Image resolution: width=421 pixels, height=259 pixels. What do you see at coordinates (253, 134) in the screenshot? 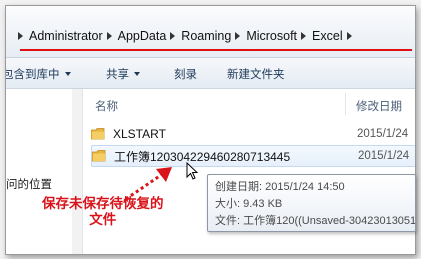
I see `list-item: XLSTART 2015/1/24` at bounding box center [253, 134].